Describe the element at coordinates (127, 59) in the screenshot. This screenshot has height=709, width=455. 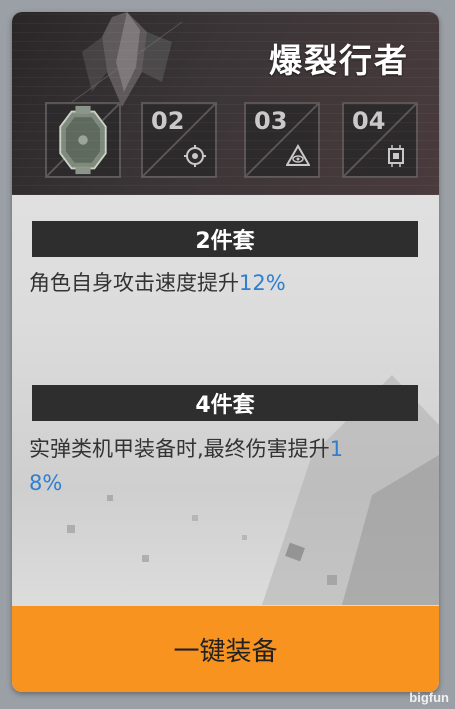
I see `mech-artwork` at that location.